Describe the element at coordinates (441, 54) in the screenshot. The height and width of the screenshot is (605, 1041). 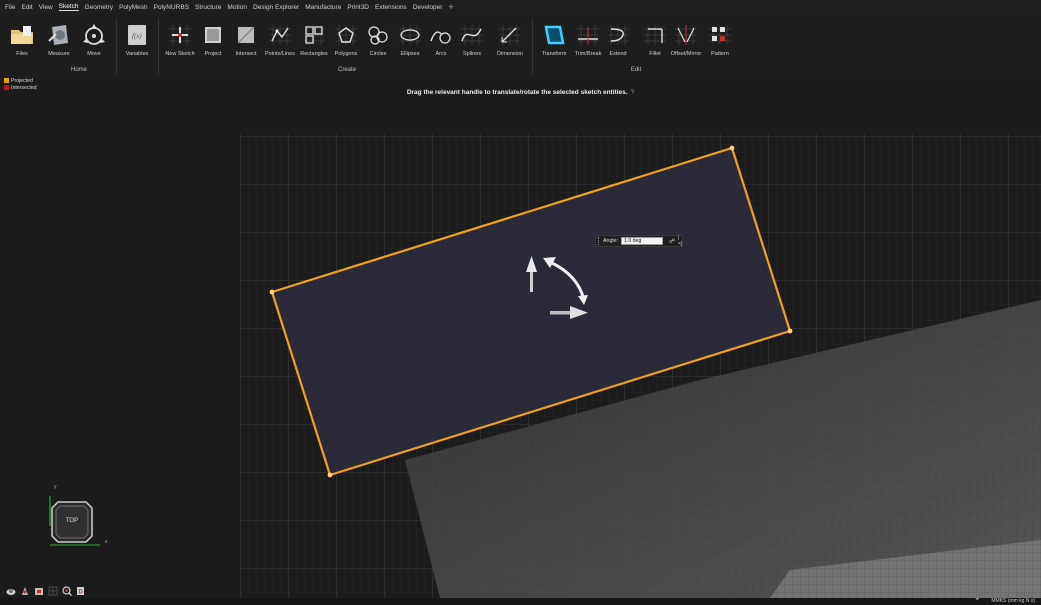
I see `tool-label: Arcs` at that location.